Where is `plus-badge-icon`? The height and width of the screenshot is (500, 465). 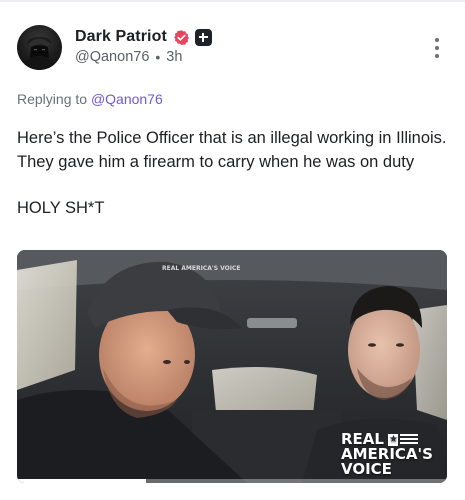
plus-badge-icon is located at coordinates (203, 37).